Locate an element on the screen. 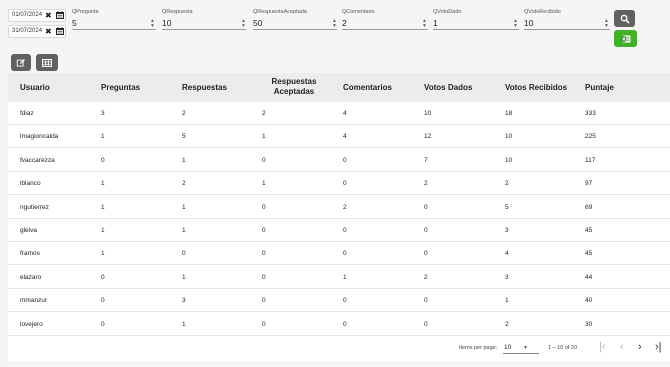 Image resolution: width=670 pixels, height=367 pixels. table-row: lovejero 0 1 0 0 0 2 30 is located at coordinates (339, 324).